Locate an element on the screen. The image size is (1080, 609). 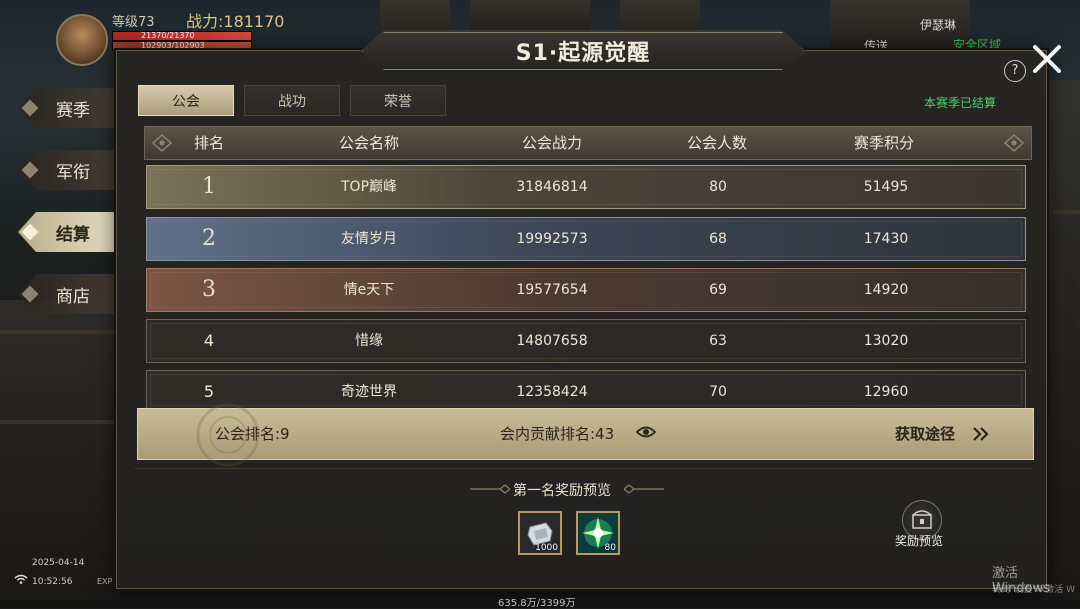
row-guild-power: 19992573 is located at coordinates (552, 239).